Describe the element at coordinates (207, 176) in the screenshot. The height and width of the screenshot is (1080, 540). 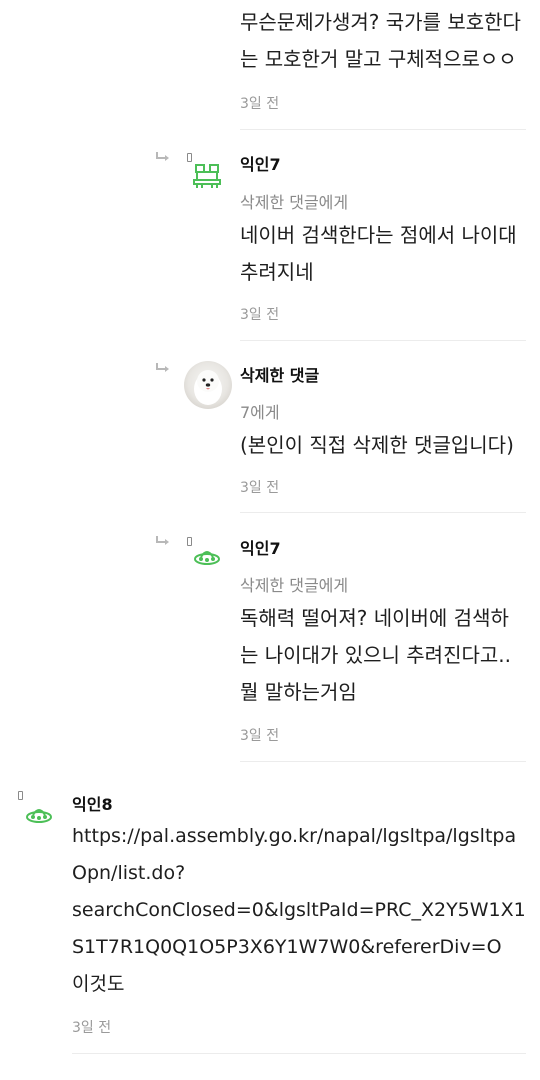
I see `space-invader-icon` at that location.